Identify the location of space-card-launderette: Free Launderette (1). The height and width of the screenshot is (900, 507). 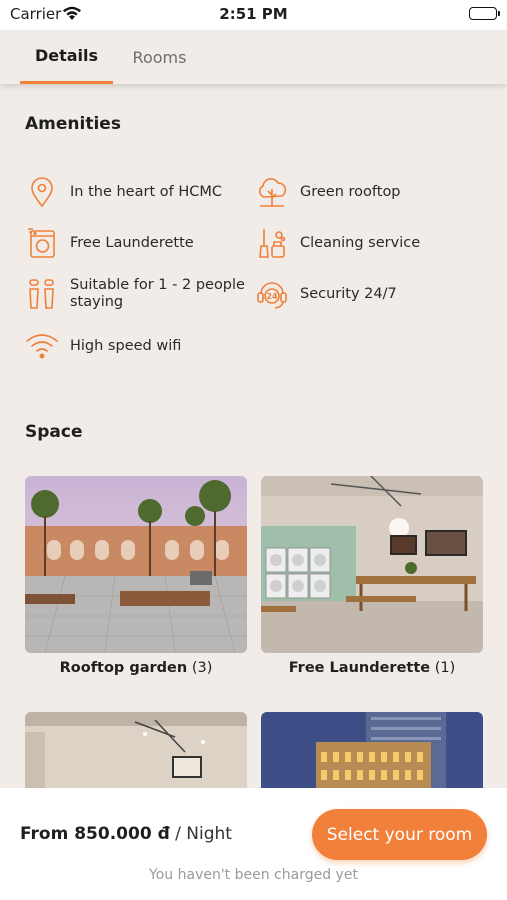
(372, 576).